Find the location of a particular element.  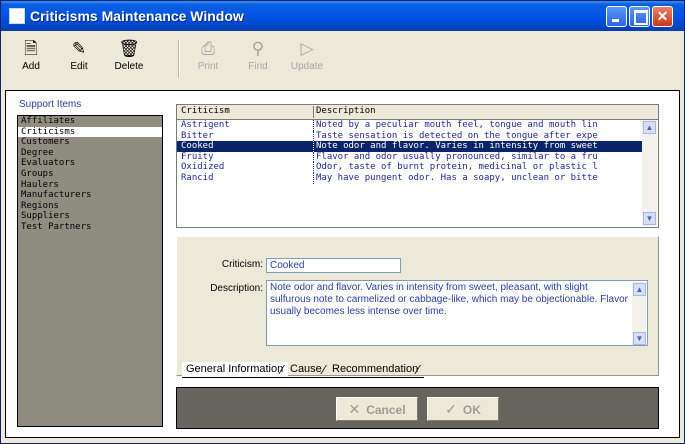

add-icon: 🗎 is located at coordinates (31, 48).